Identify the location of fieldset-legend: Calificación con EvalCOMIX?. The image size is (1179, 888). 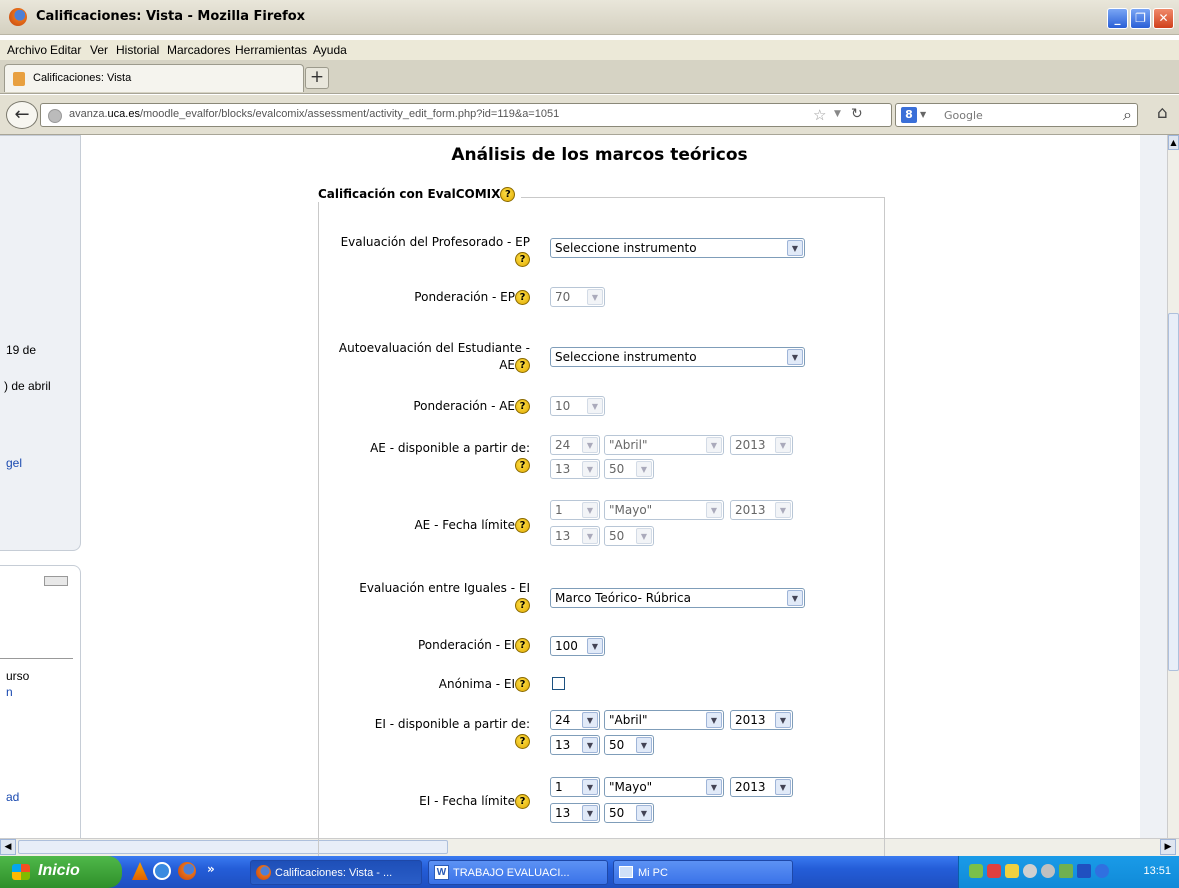
(420, 194).